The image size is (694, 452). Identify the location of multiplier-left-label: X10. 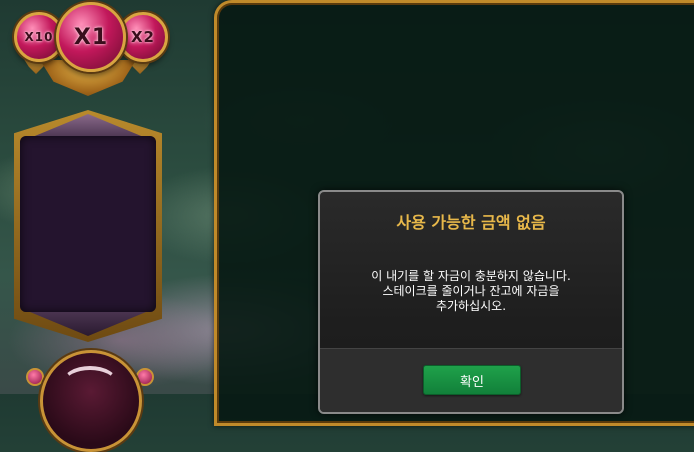
(39, 37).